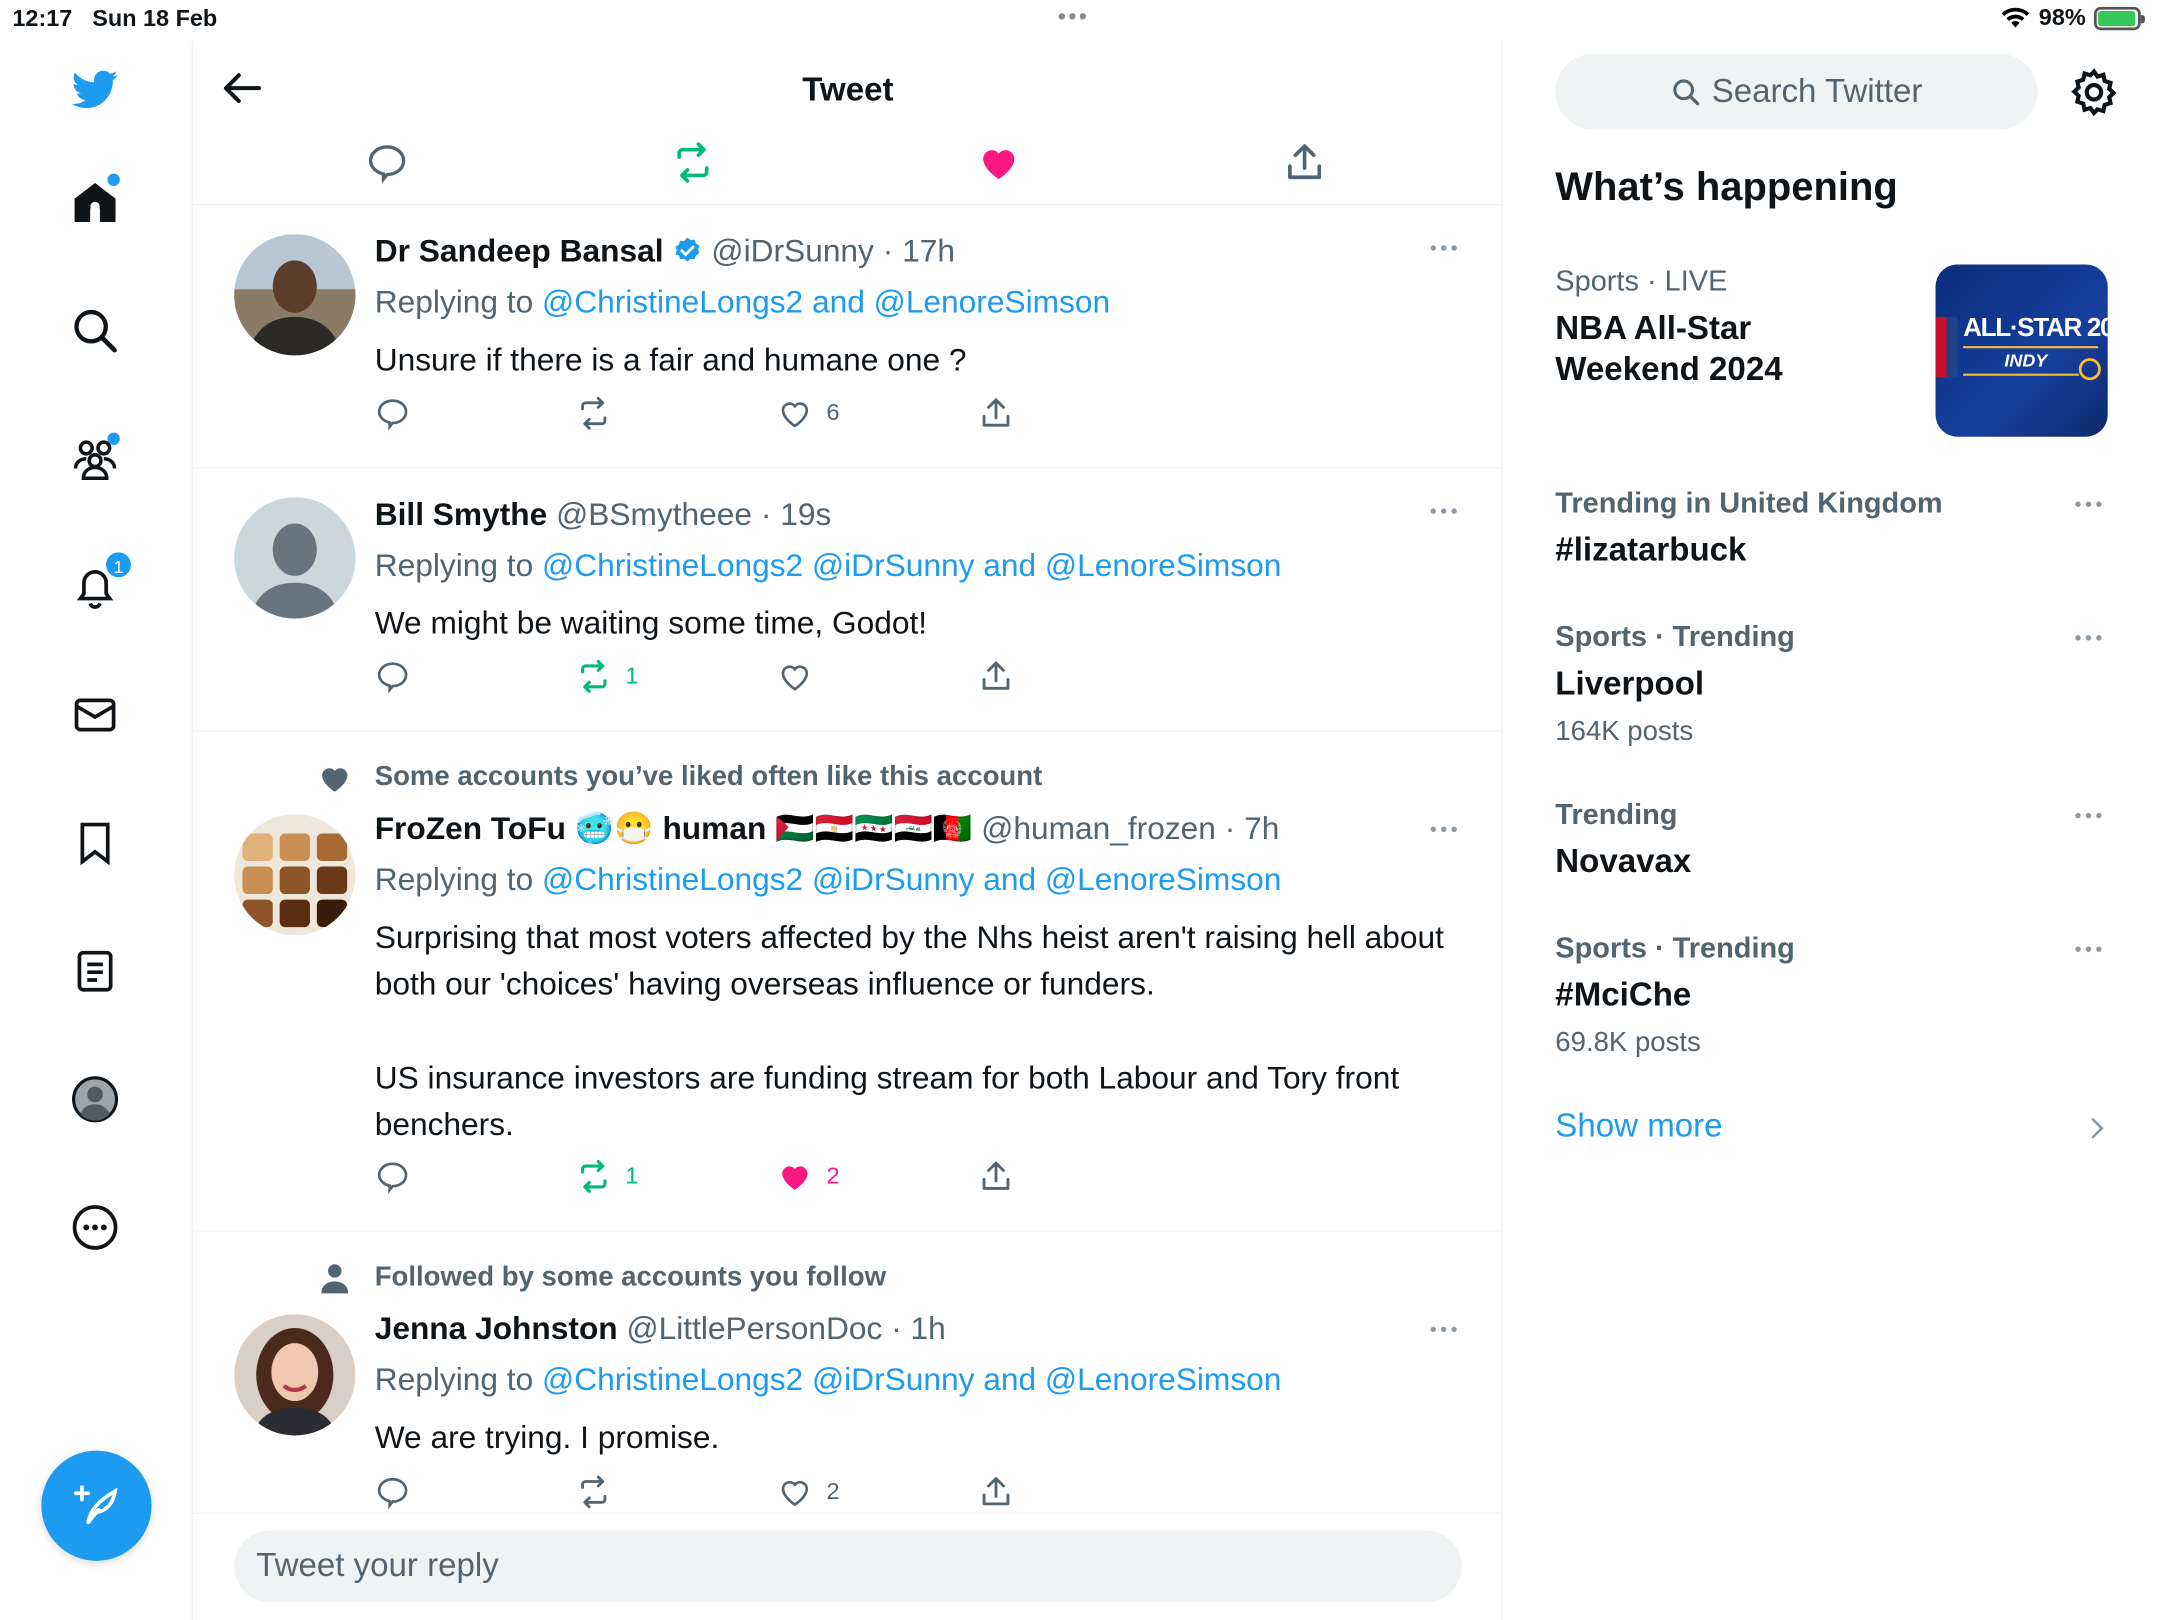 The height and width of the screenshot is (1620, 2160). What do you see at coordinates (2097, 1128) in the screenshot?
I see `chevron-right-icon` at bounding box center [2097, 1128].